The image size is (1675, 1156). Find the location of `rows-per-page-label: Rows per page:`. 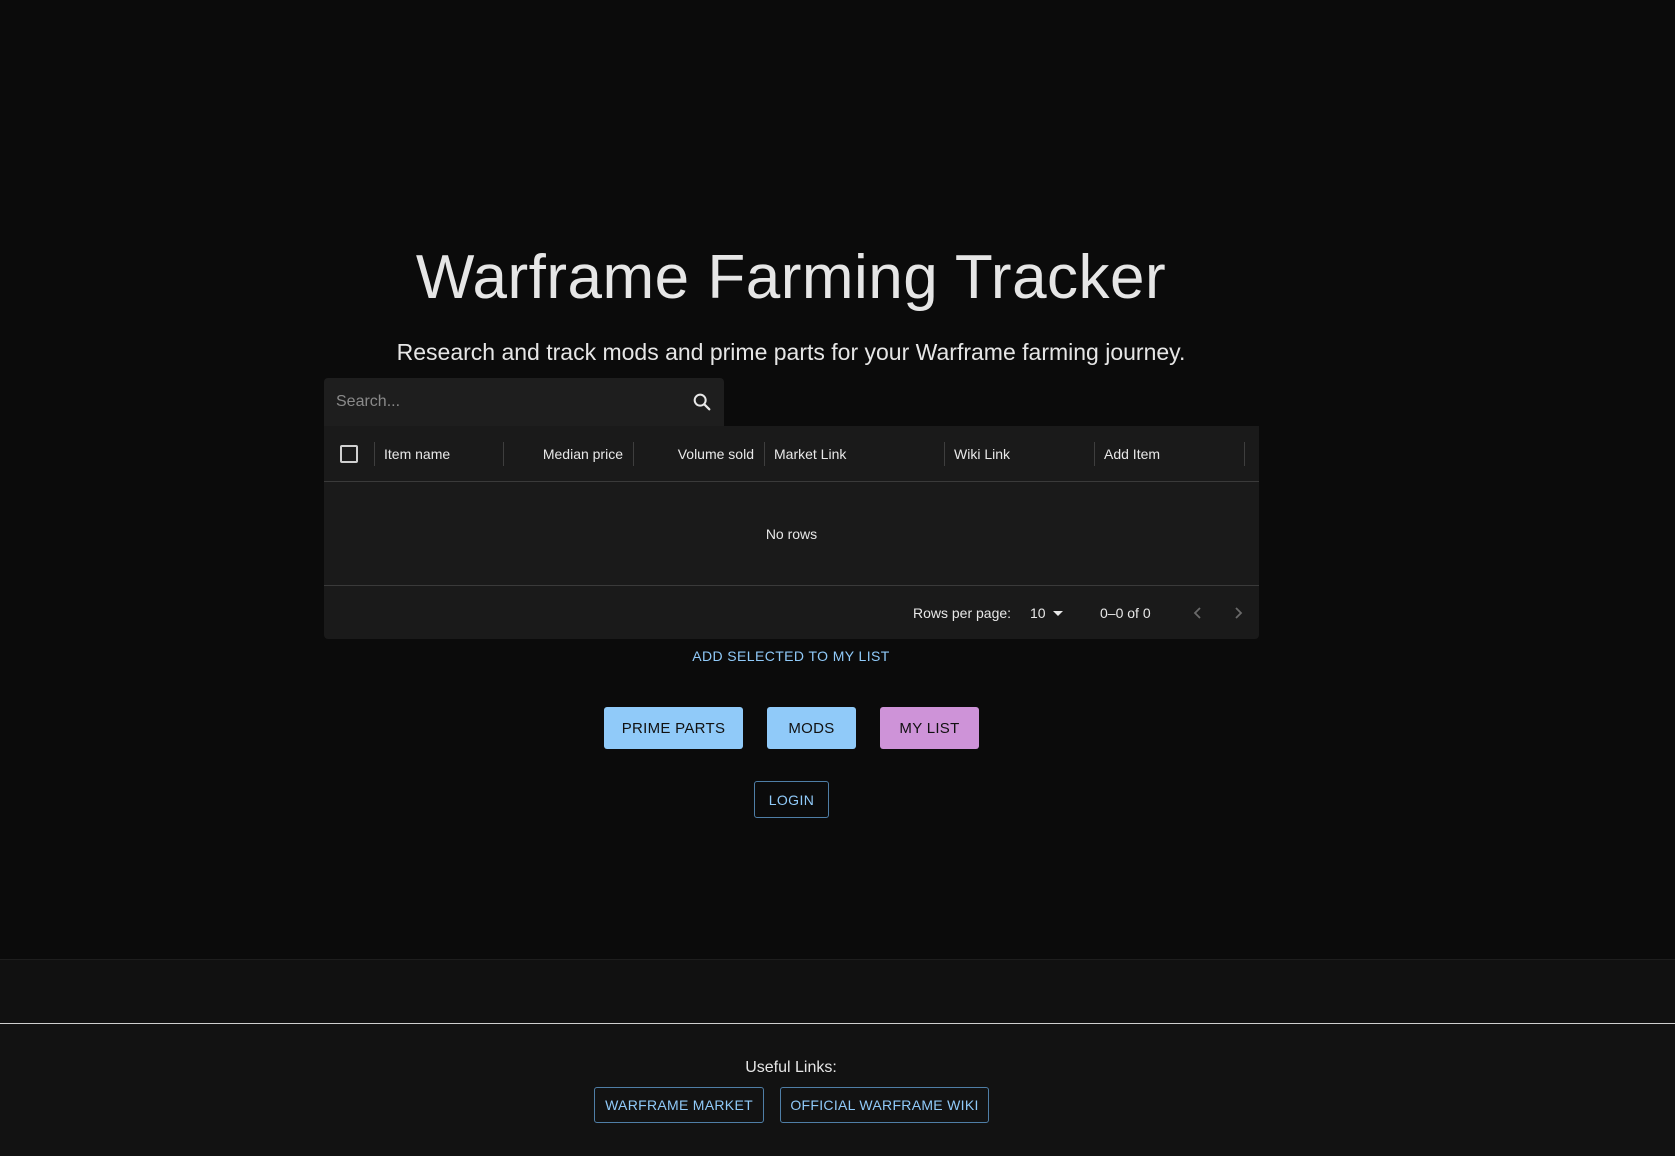

rows-per-page-label: Rows per page: is located at coordinates (962, 612).